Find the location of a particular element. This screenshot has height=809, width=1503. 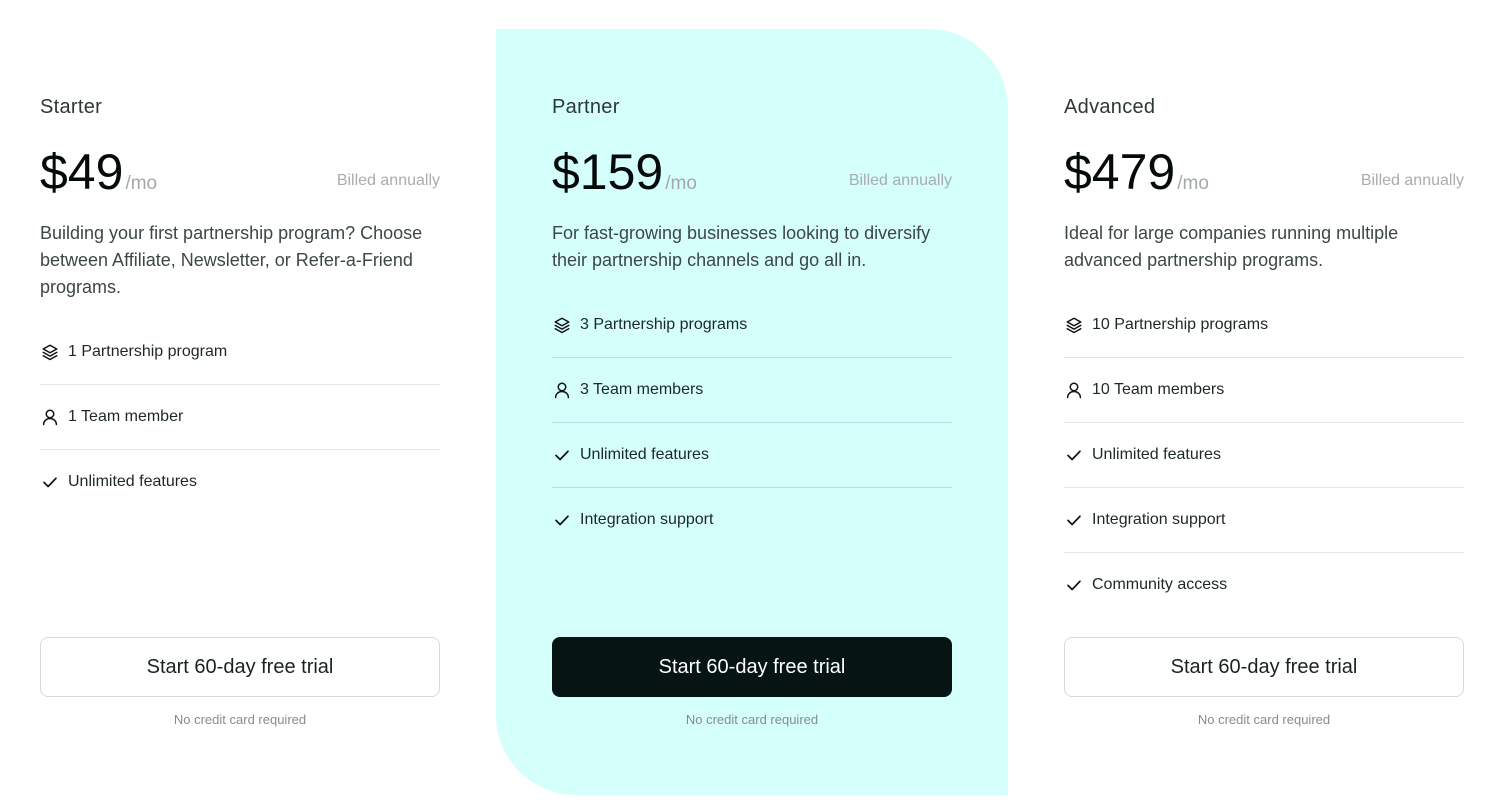

price-amount: $159 is located at coordinates (608, 172).